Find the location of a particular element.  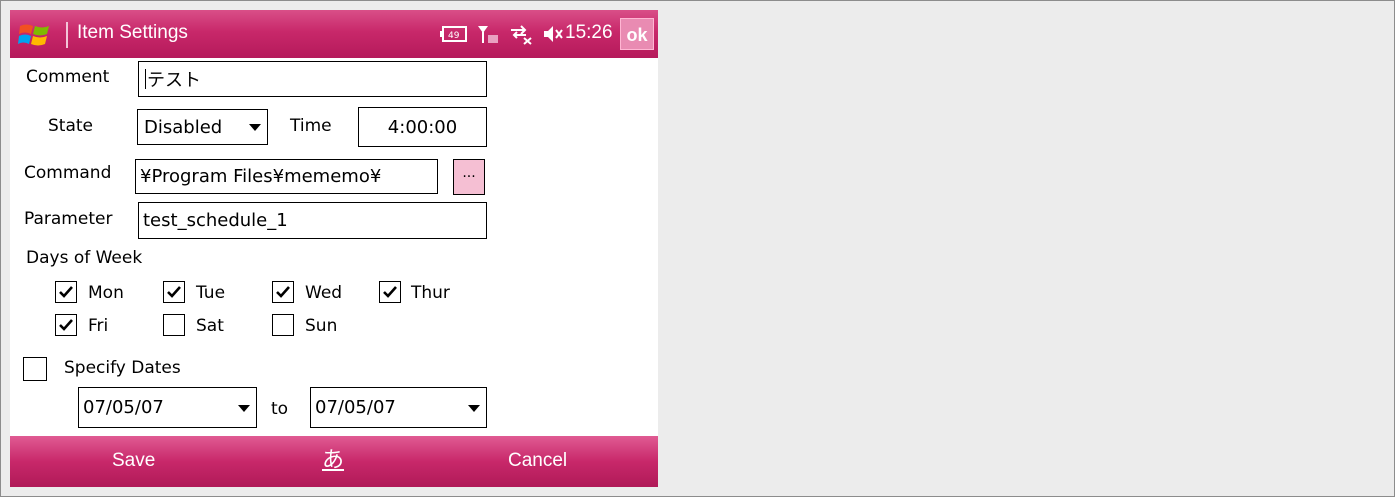

softkey-bar: Save あ Cancel is located at coordinates (334, 461).